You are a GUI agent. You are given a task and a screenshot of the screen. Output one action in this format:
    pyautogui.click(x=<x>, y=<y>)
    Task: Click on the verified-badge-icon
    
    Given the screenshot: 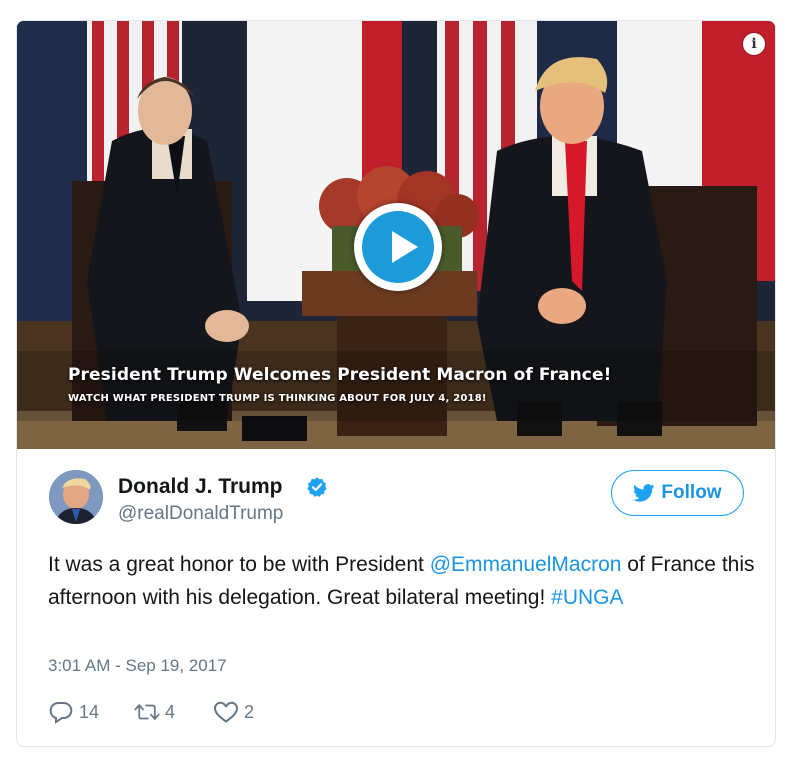 What is the action you would take?
    pyautogui.click(x=317, y=487)
    